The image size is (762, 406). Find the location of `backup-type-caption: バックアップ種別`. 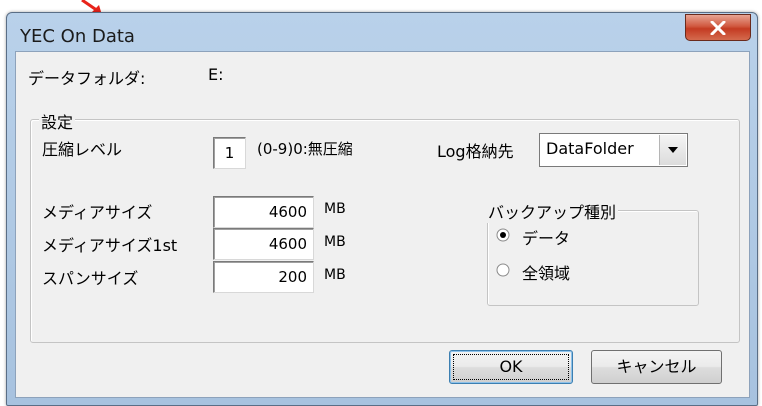

backup-type-caption: バックアップ種別 is located at coordinates (552, 211).